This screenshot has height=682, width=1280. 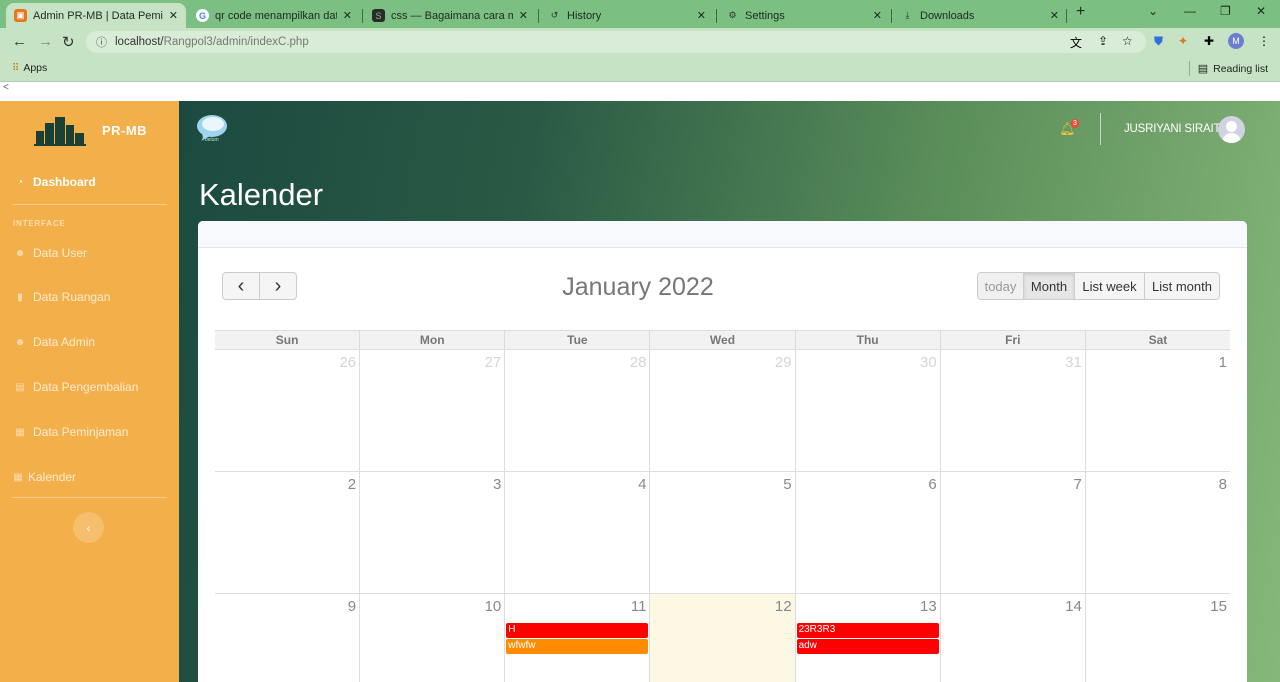 I want to click on day-number: 2, so click(x=352, y=484).